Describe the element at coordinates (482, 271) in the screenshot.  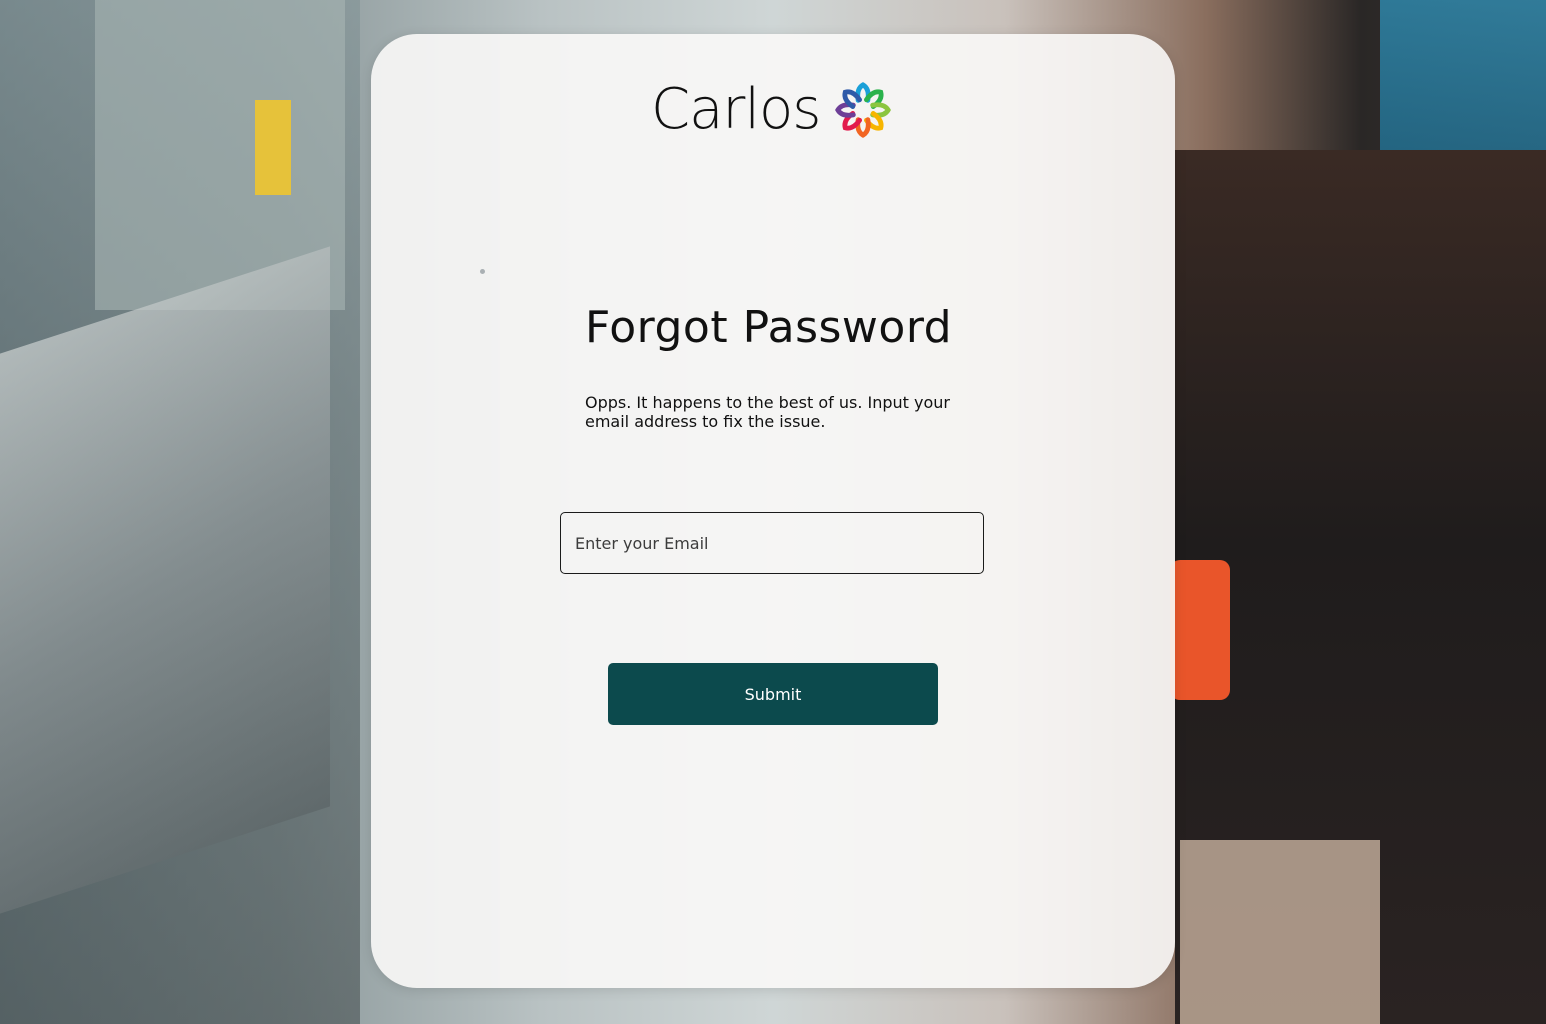
I see `decorative-dot` at that location.